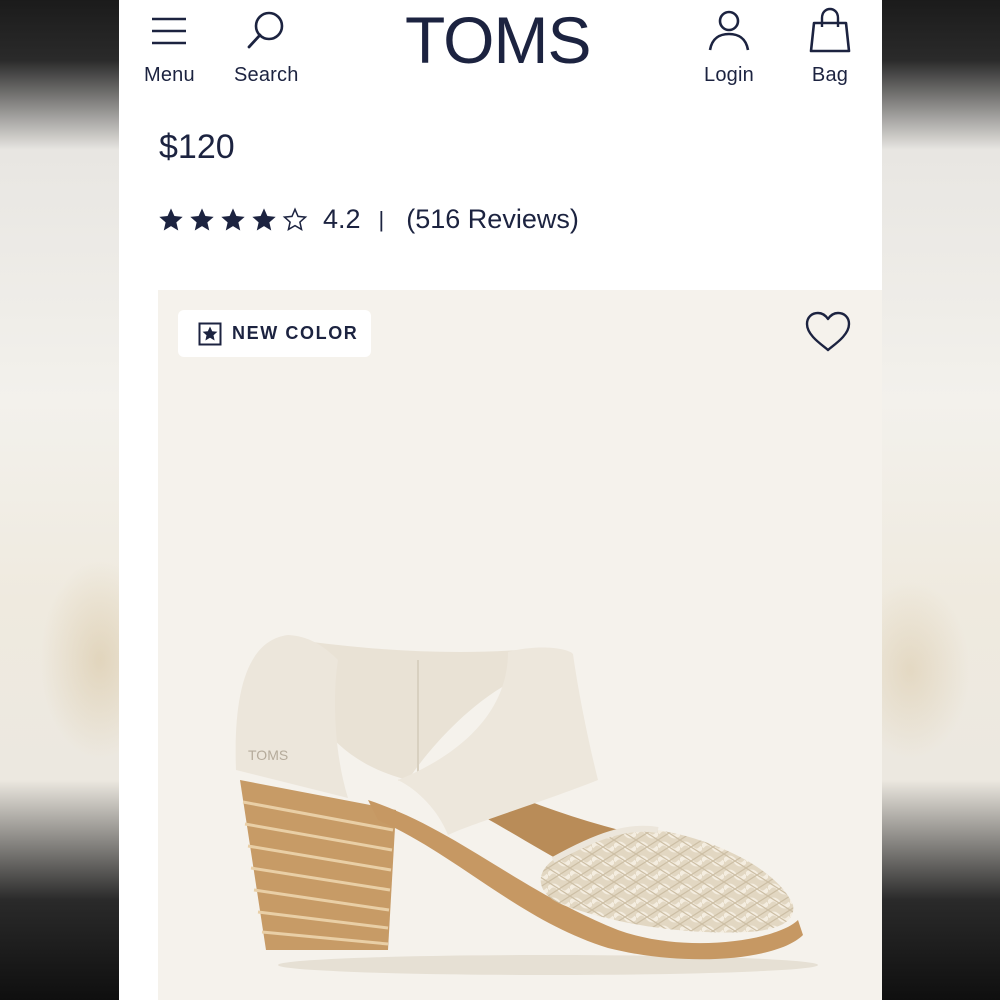  What do you see at coordinates (169, 75) in the screenshot?
I see `menu-label: Menu` at bounding box center [169, 75].